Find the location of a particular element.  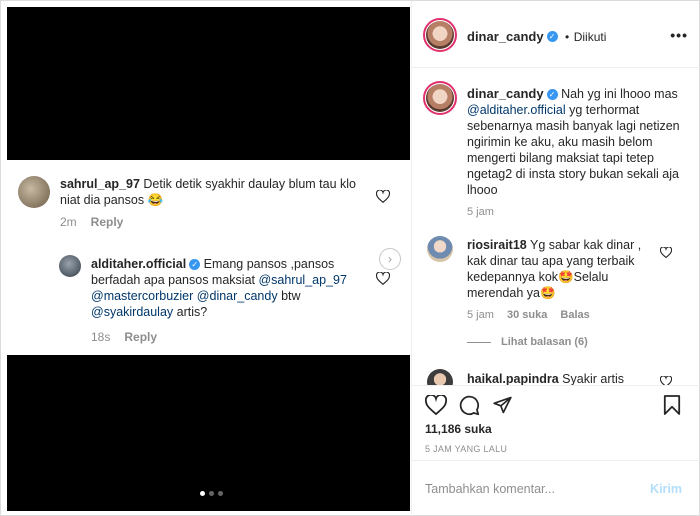

chevron-right-icon: › is located at coordinates (390, 259).